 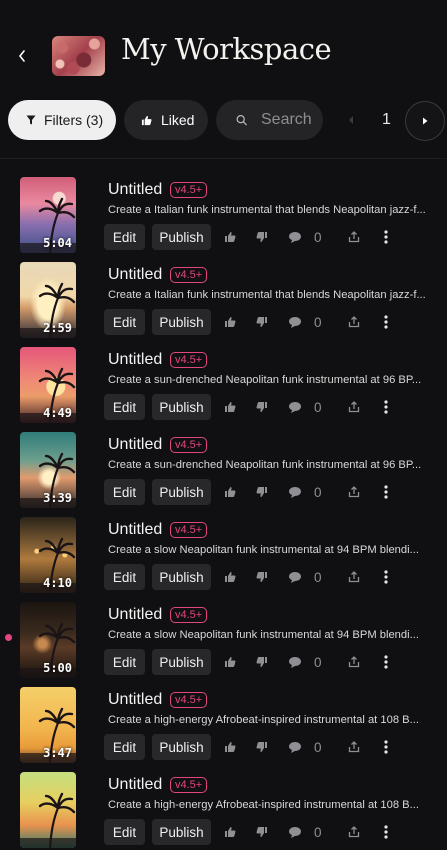 I want to click on share-icon, so click(x=354, y=662).